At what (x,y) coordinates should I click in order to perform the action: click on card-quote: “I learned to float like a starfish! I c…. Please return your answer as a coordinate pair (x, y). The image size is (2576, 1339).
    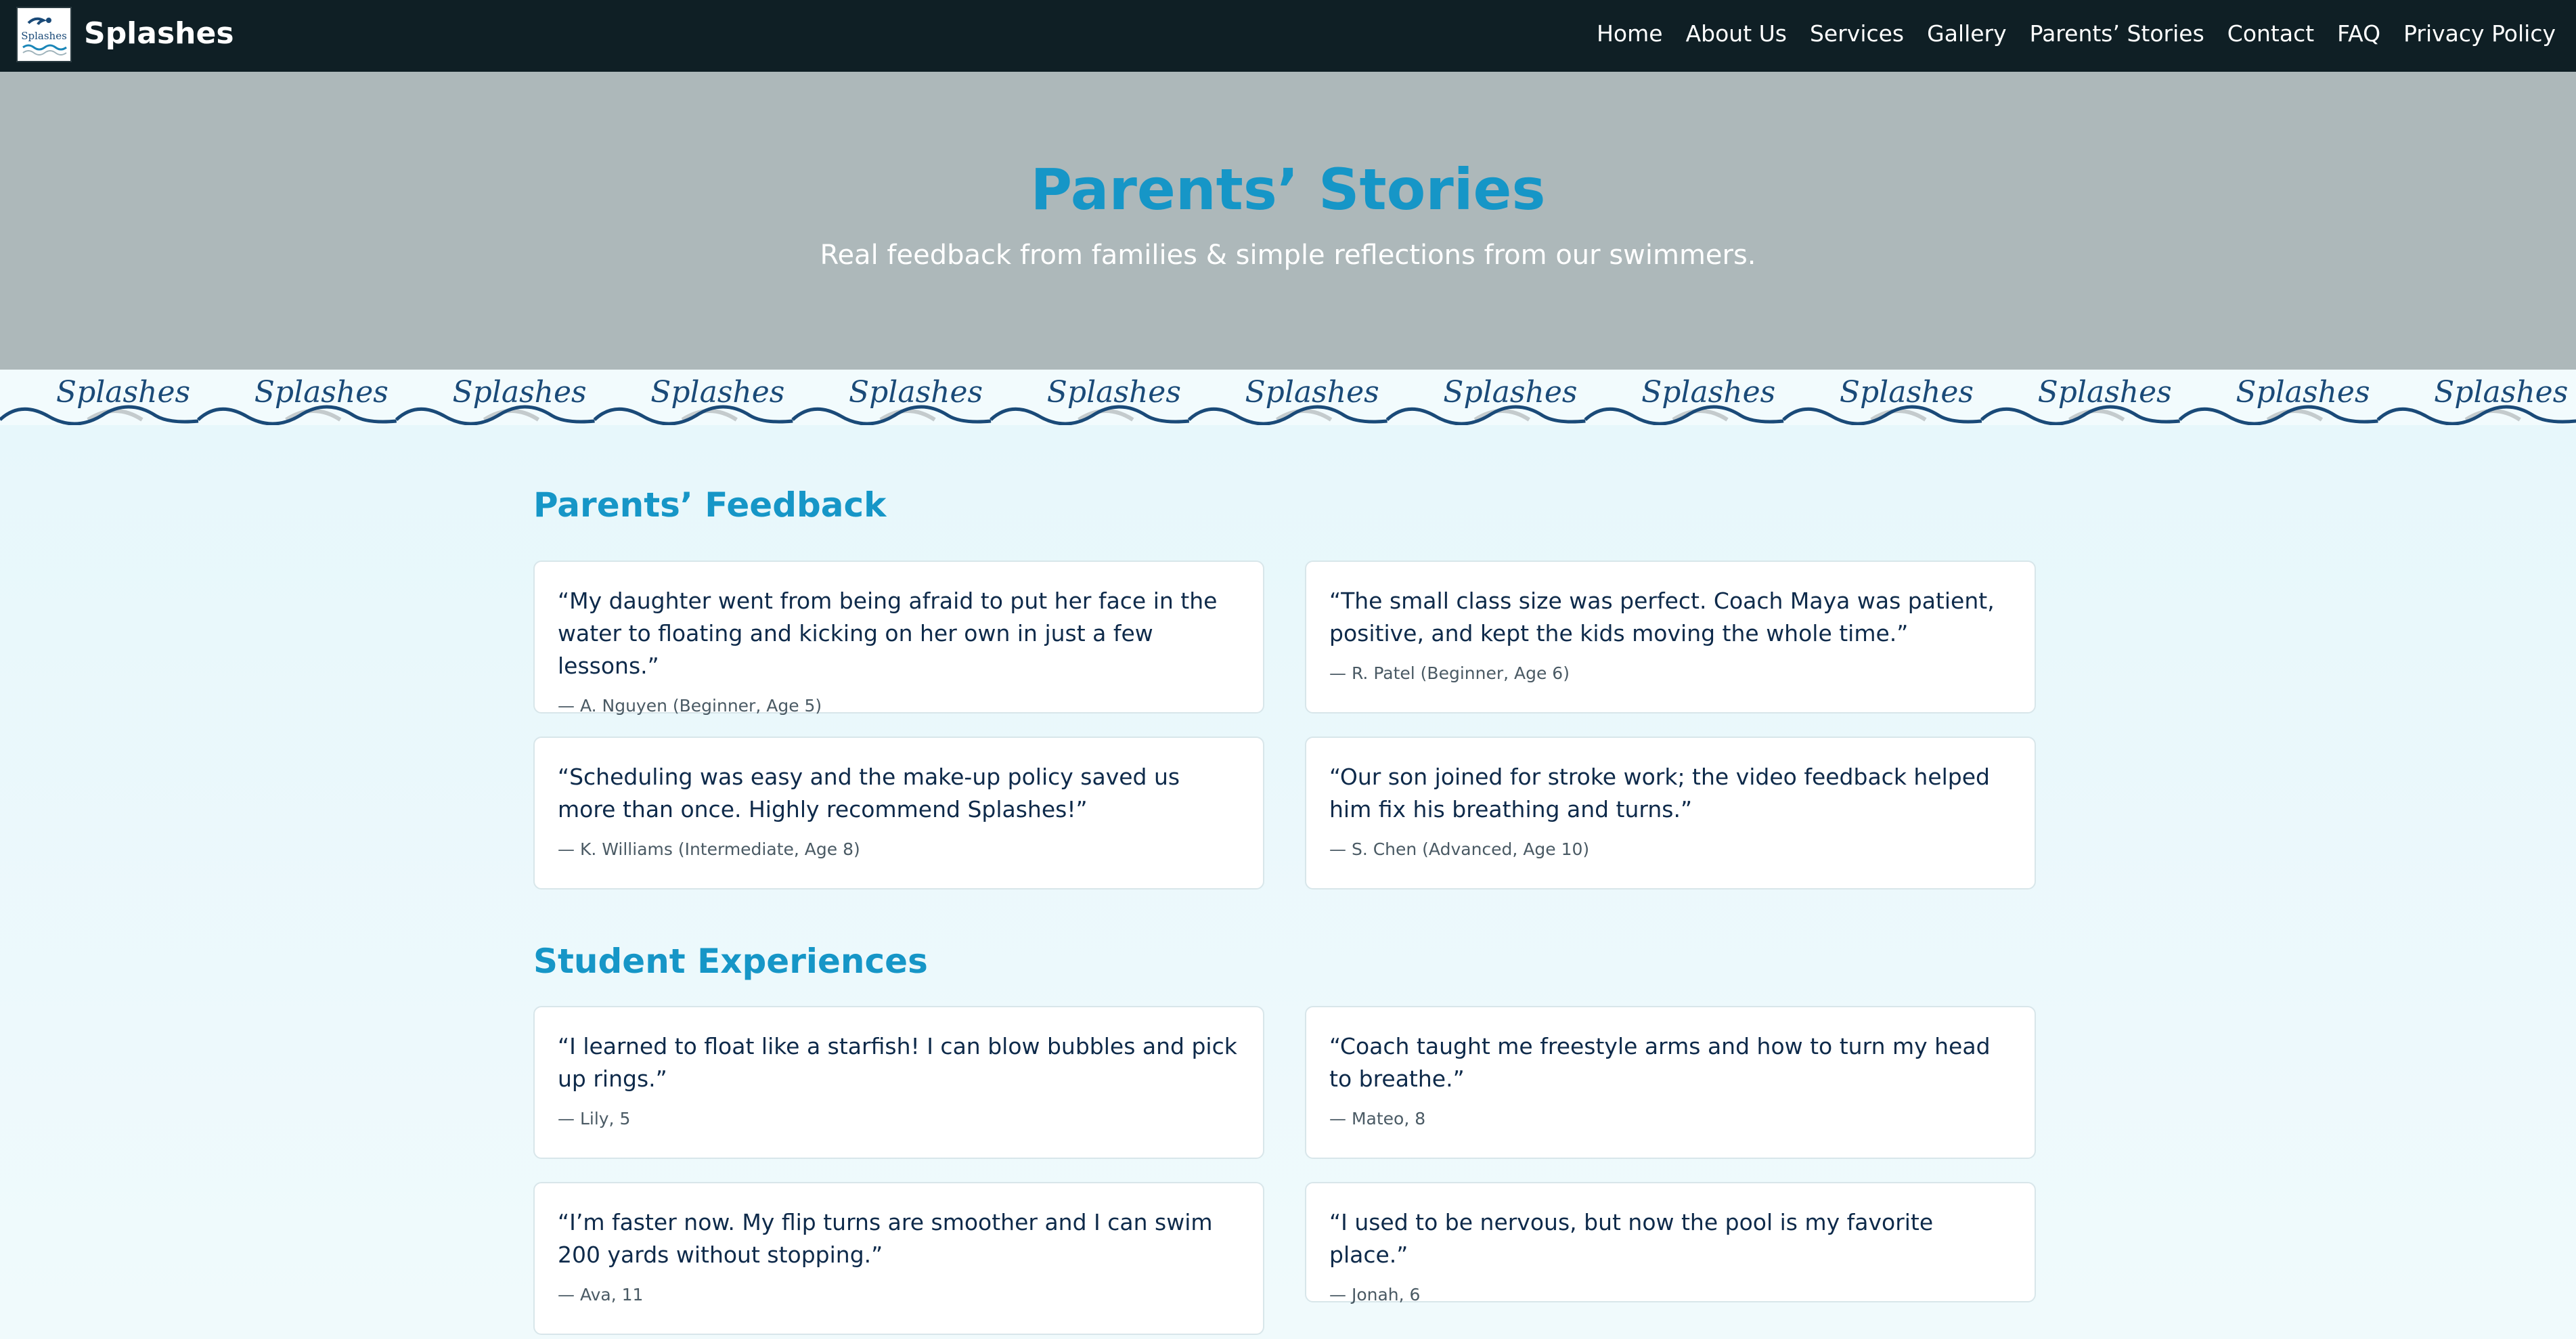
    Looking at the image, I should click on (897, 1062).